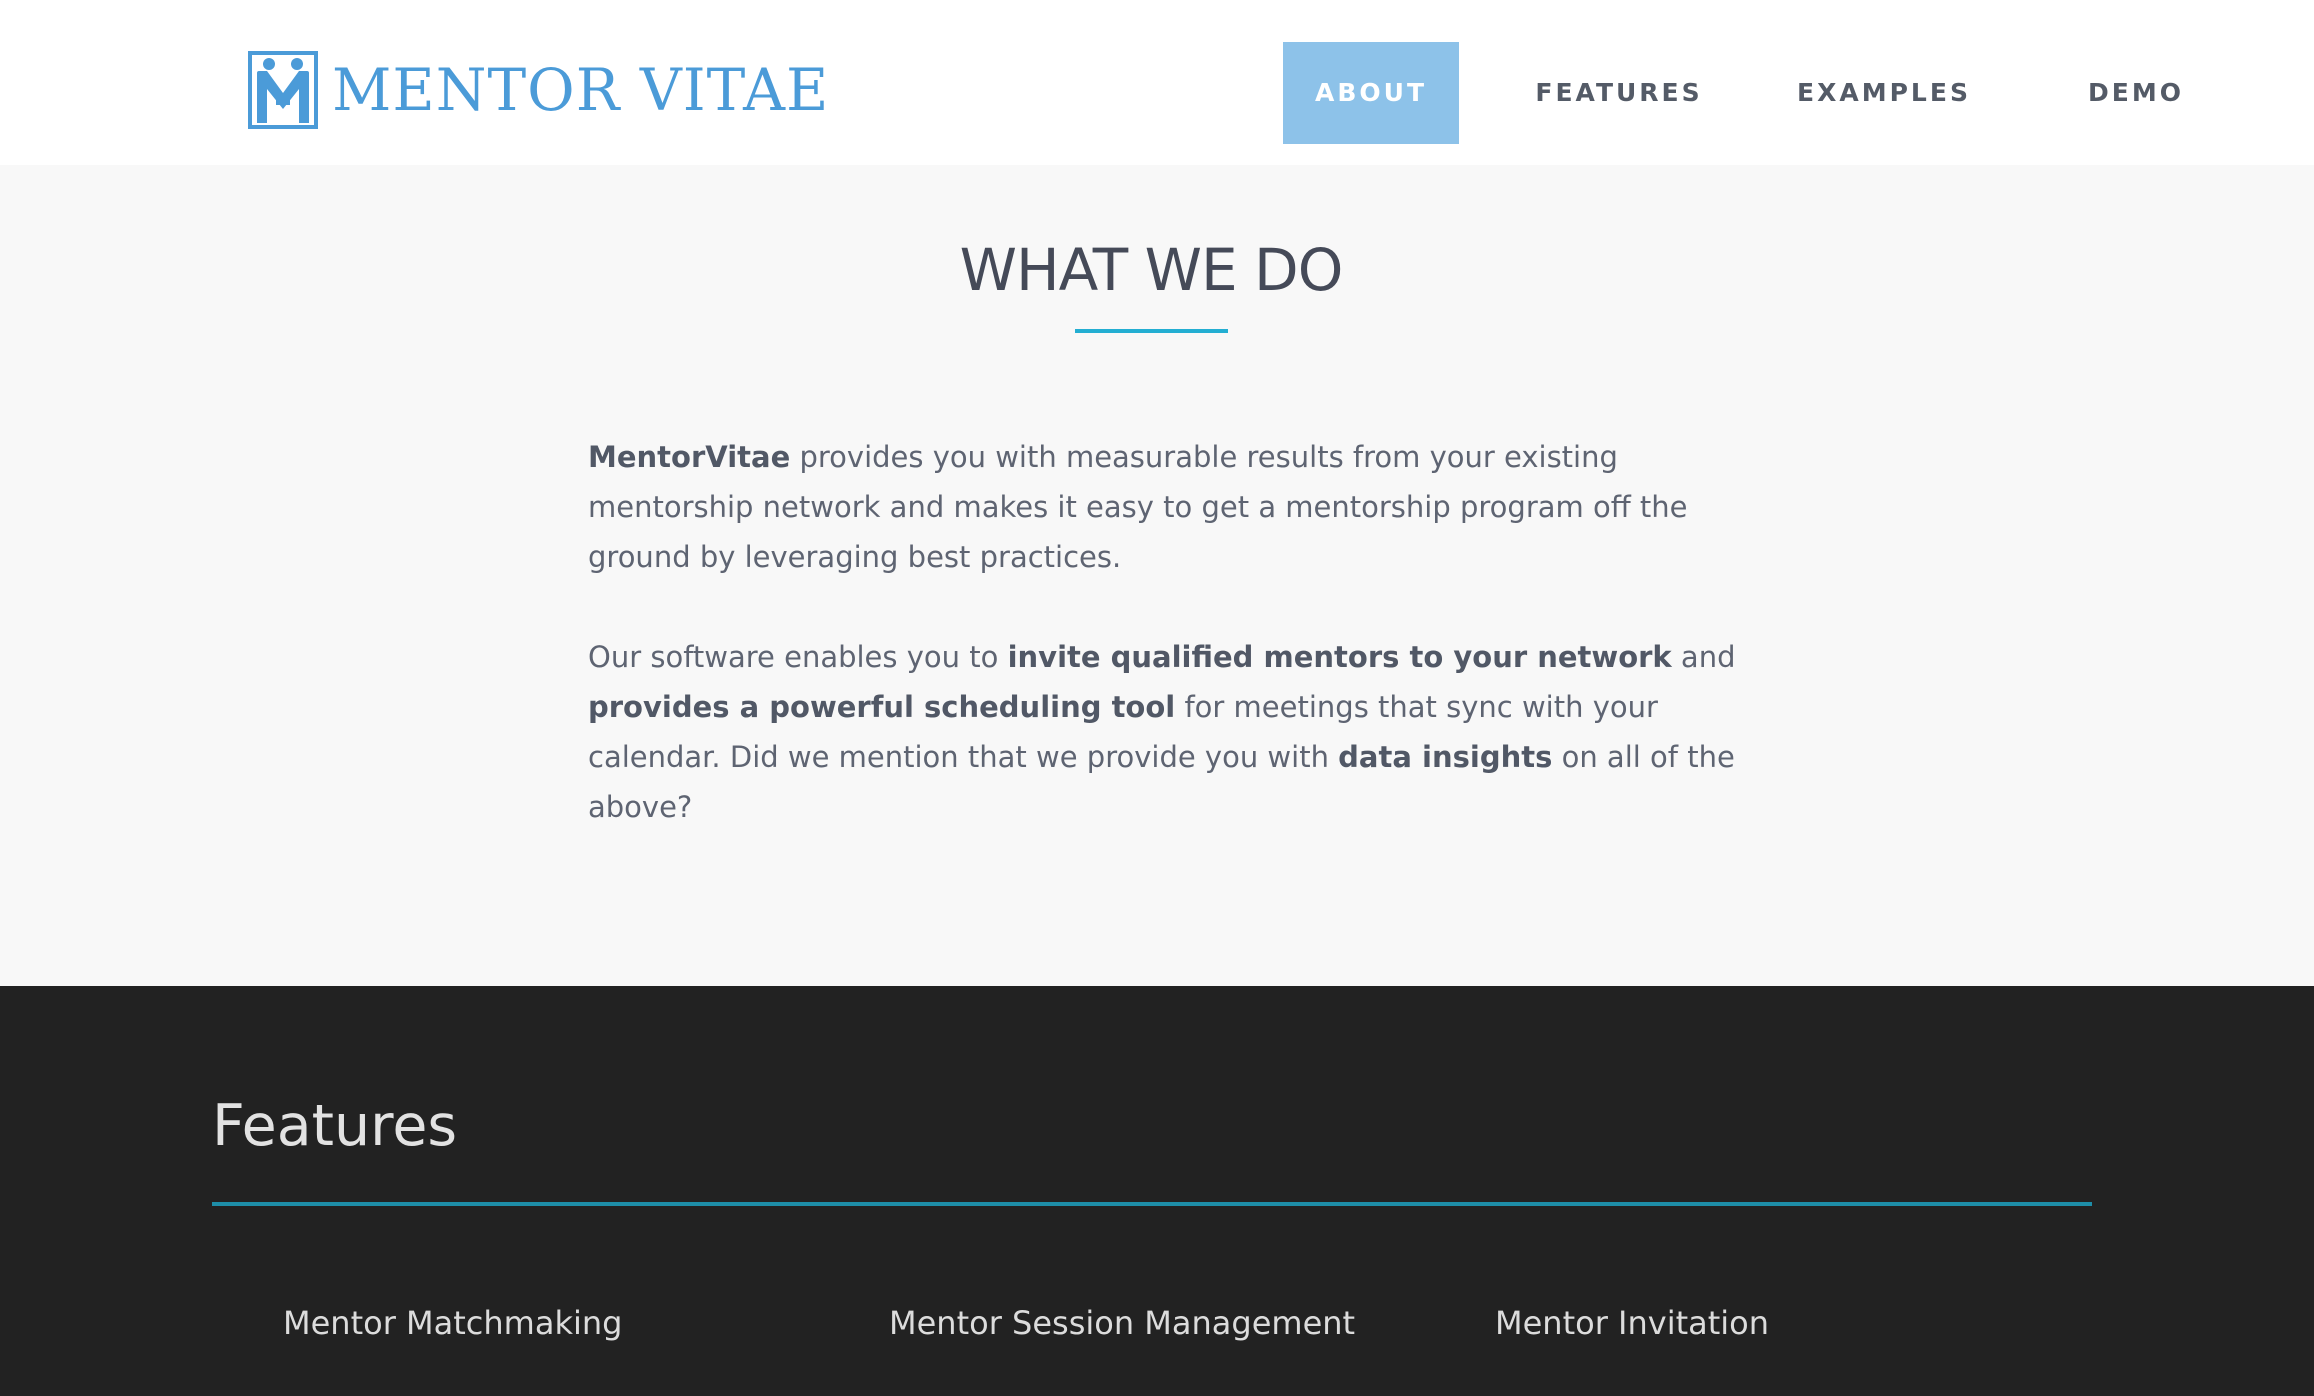 This screenshot has width=2314, height=1396. I want to click on features-title: Features, so click(335, 1126).